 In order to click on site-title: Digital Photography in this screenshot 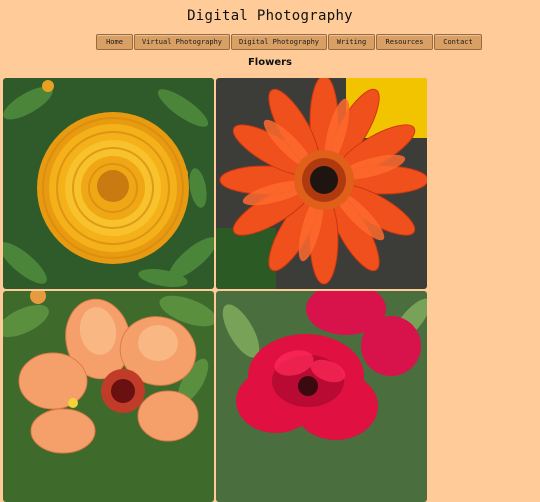, I will do `click(270, 16)`.